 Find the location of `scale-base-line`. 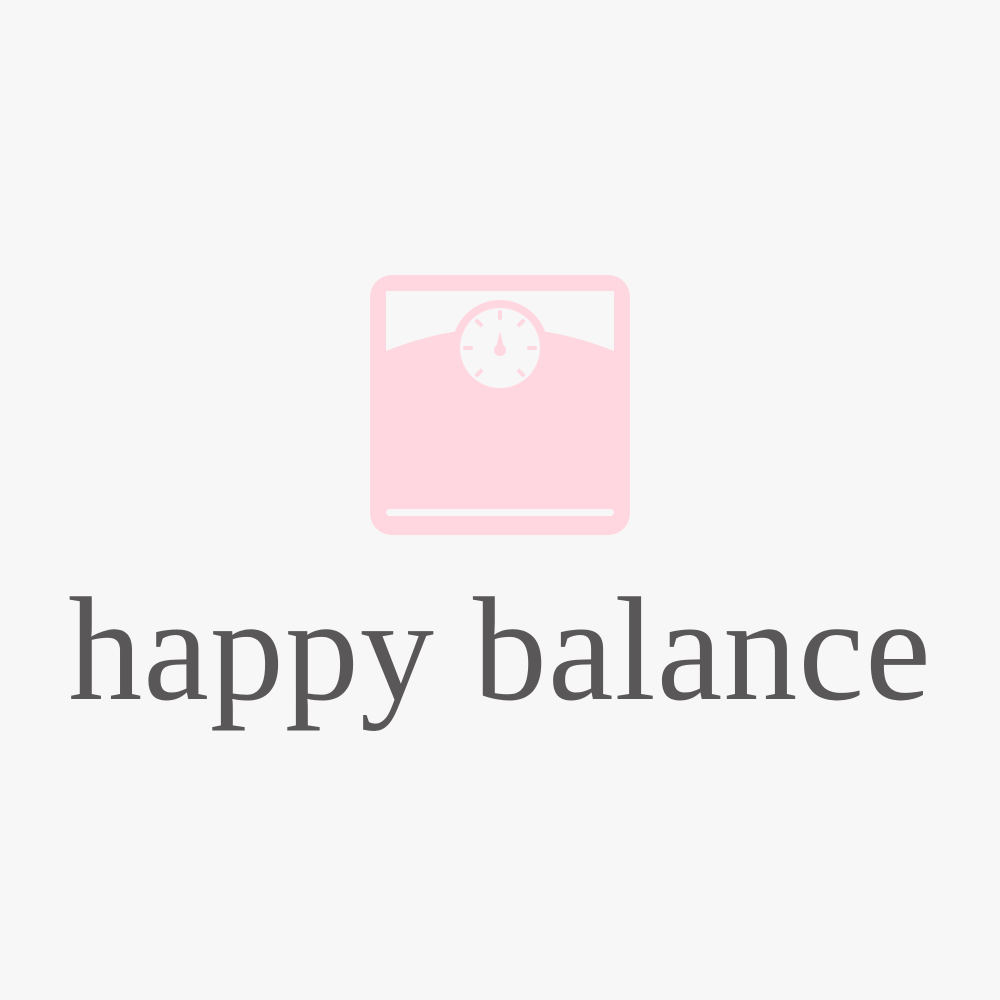

scale-base-line is located at coordinates (500, 512).